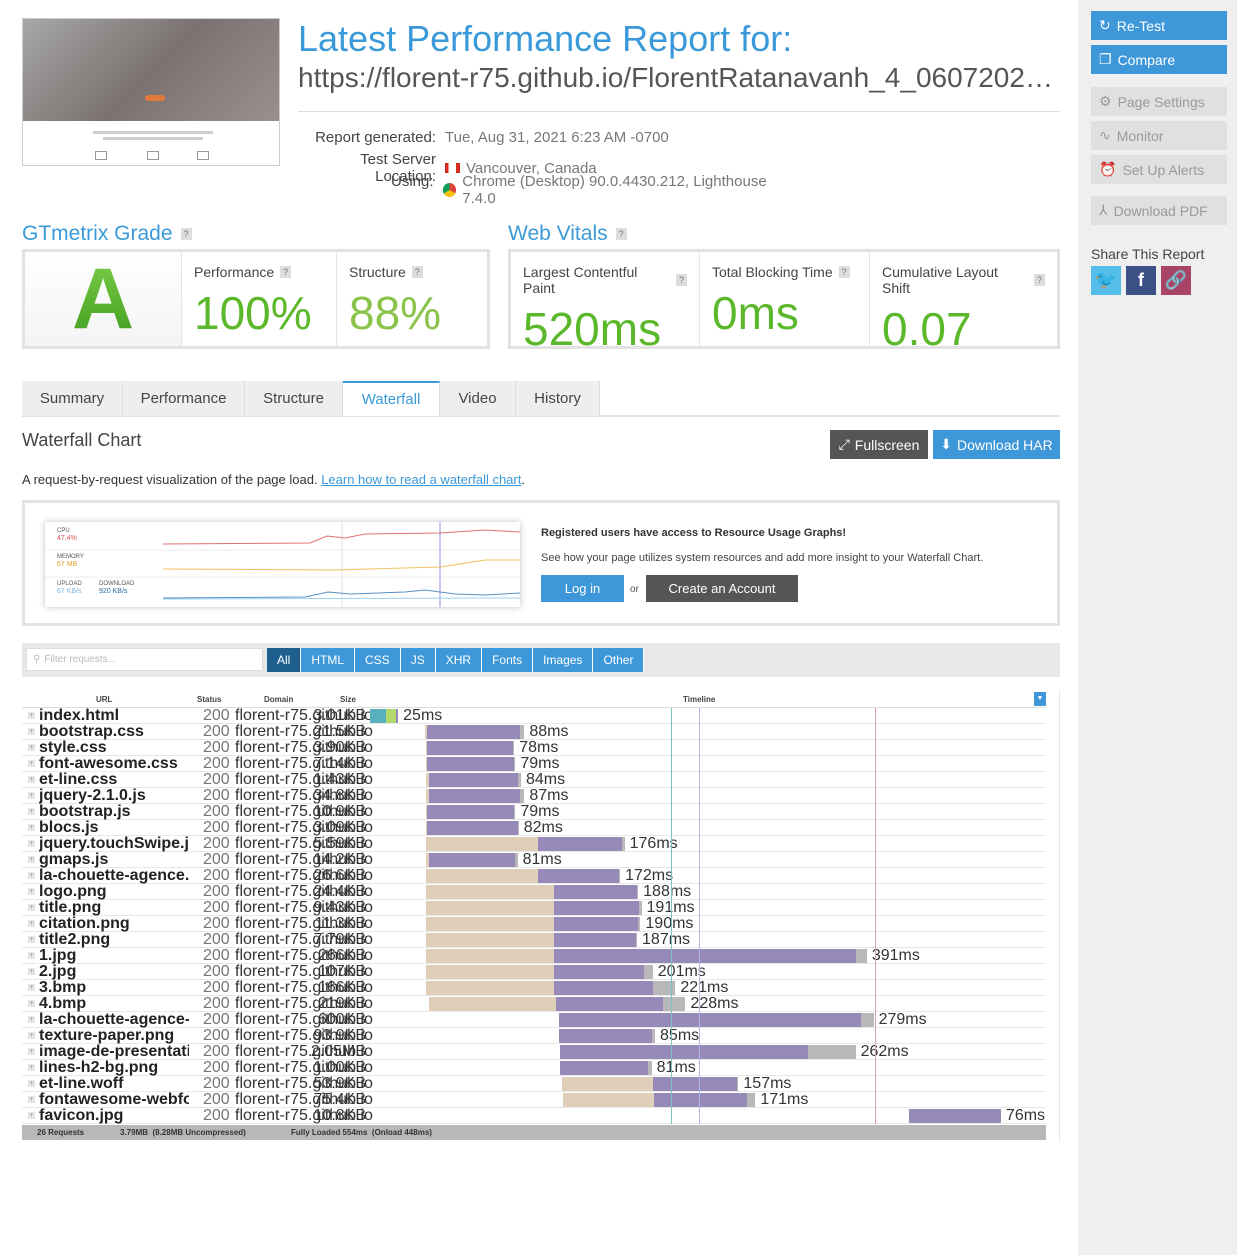 This screenshot has width=1237, height=1255. I want to click on timeline-dropdown-icon: ▼, so click(1040, 699).